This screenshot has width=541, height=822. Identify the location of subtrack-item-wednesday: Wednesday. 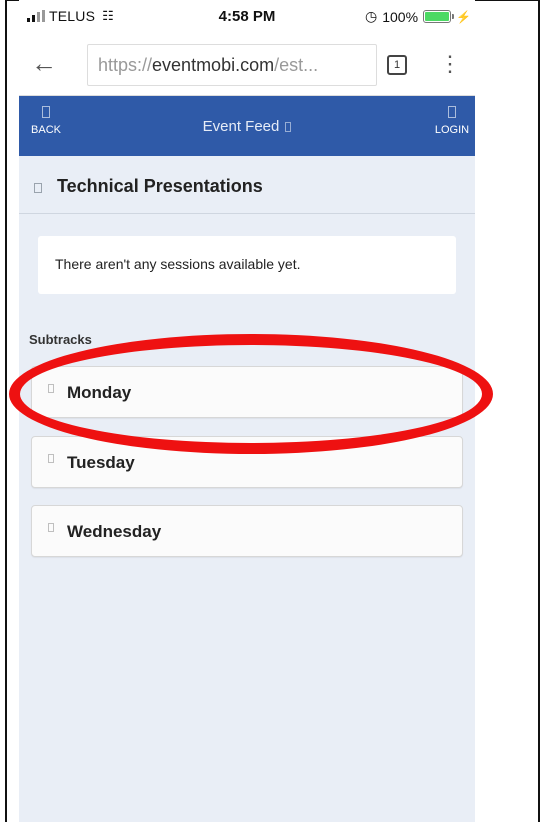
(247, 531).